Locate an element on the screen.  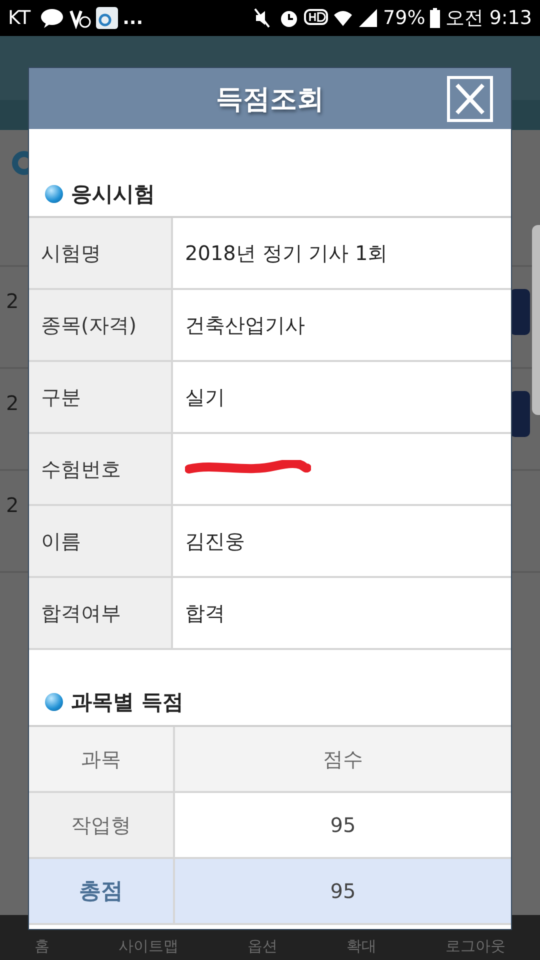
nav-item: 확대 is located at coordinates (361, 946).